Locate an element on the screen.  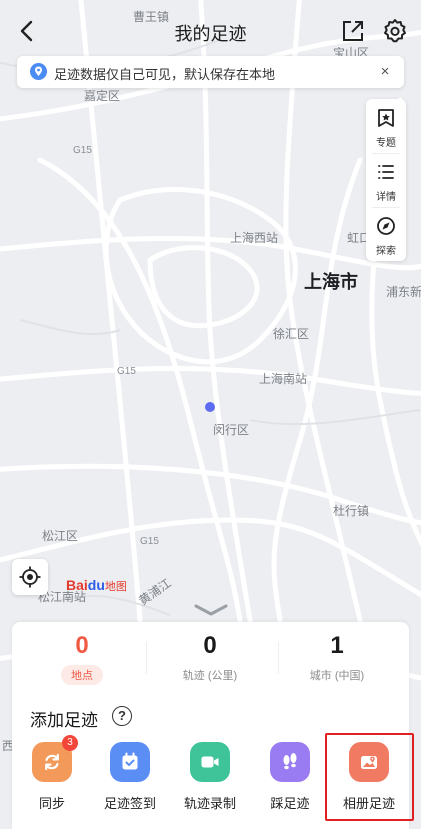
map-label-shanghai: 上海市 is located at coordinates (331, 282).